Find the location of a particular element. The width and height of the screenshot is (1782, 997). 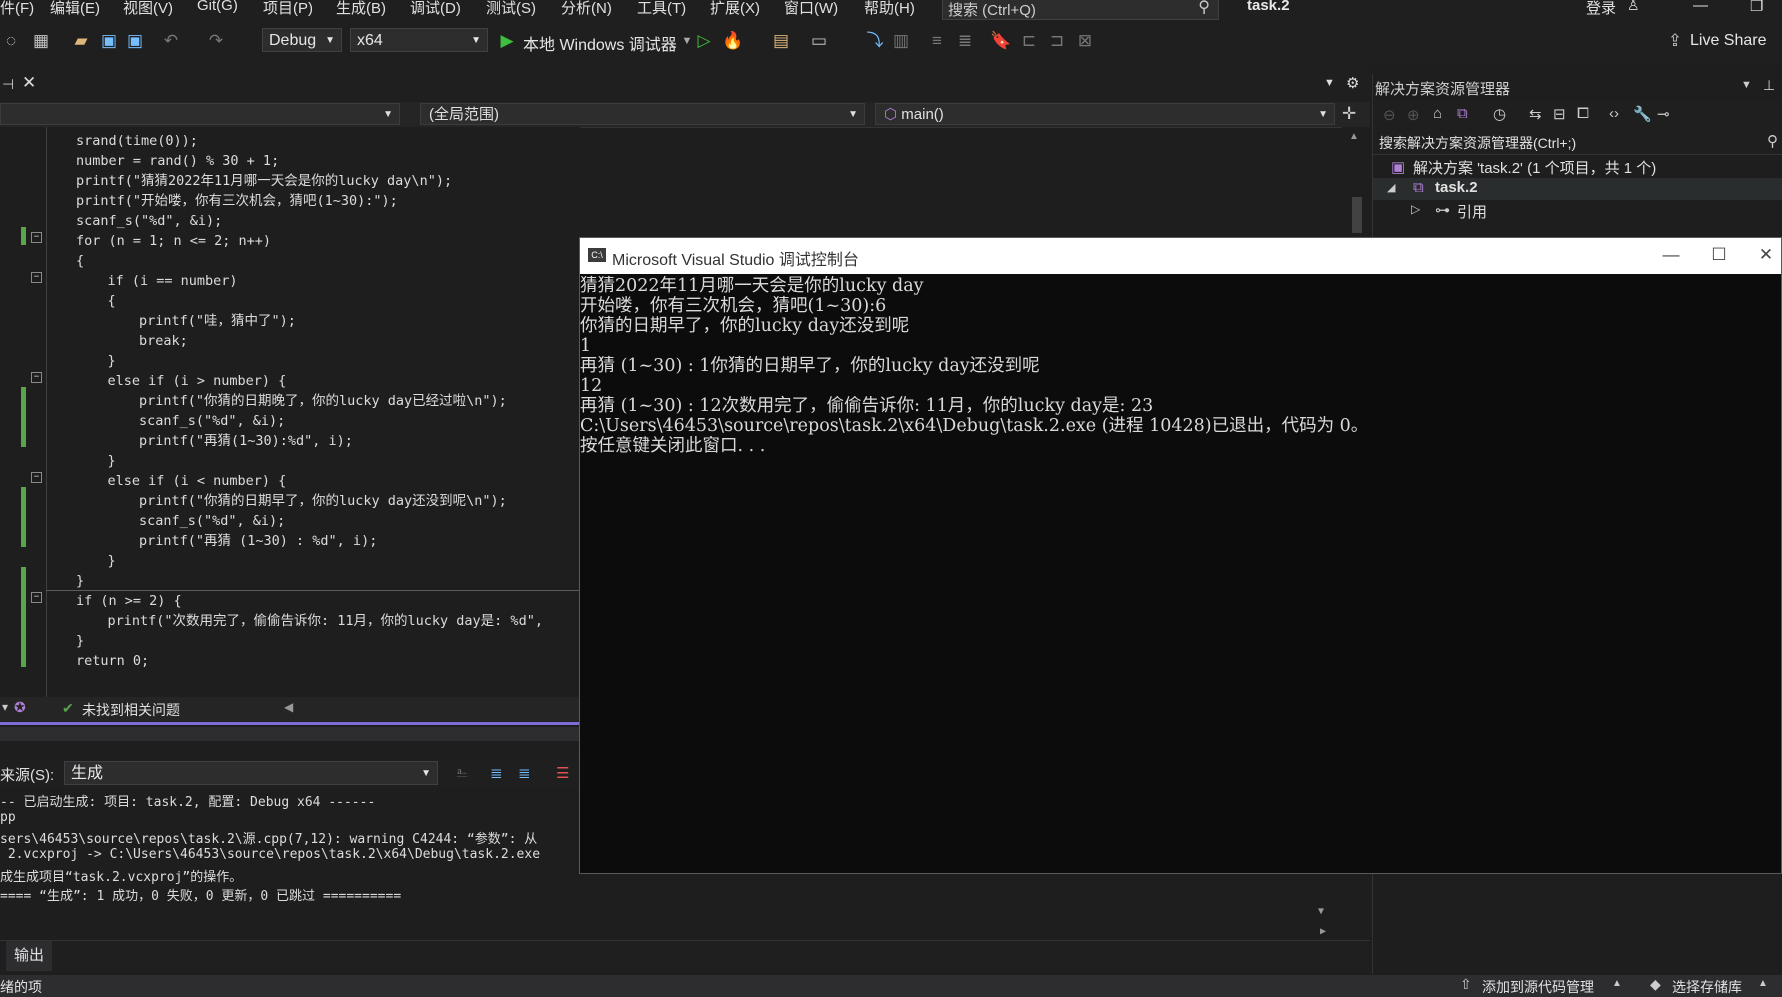

menu-window: 窗口(W) is located at coordinates (811, 9).